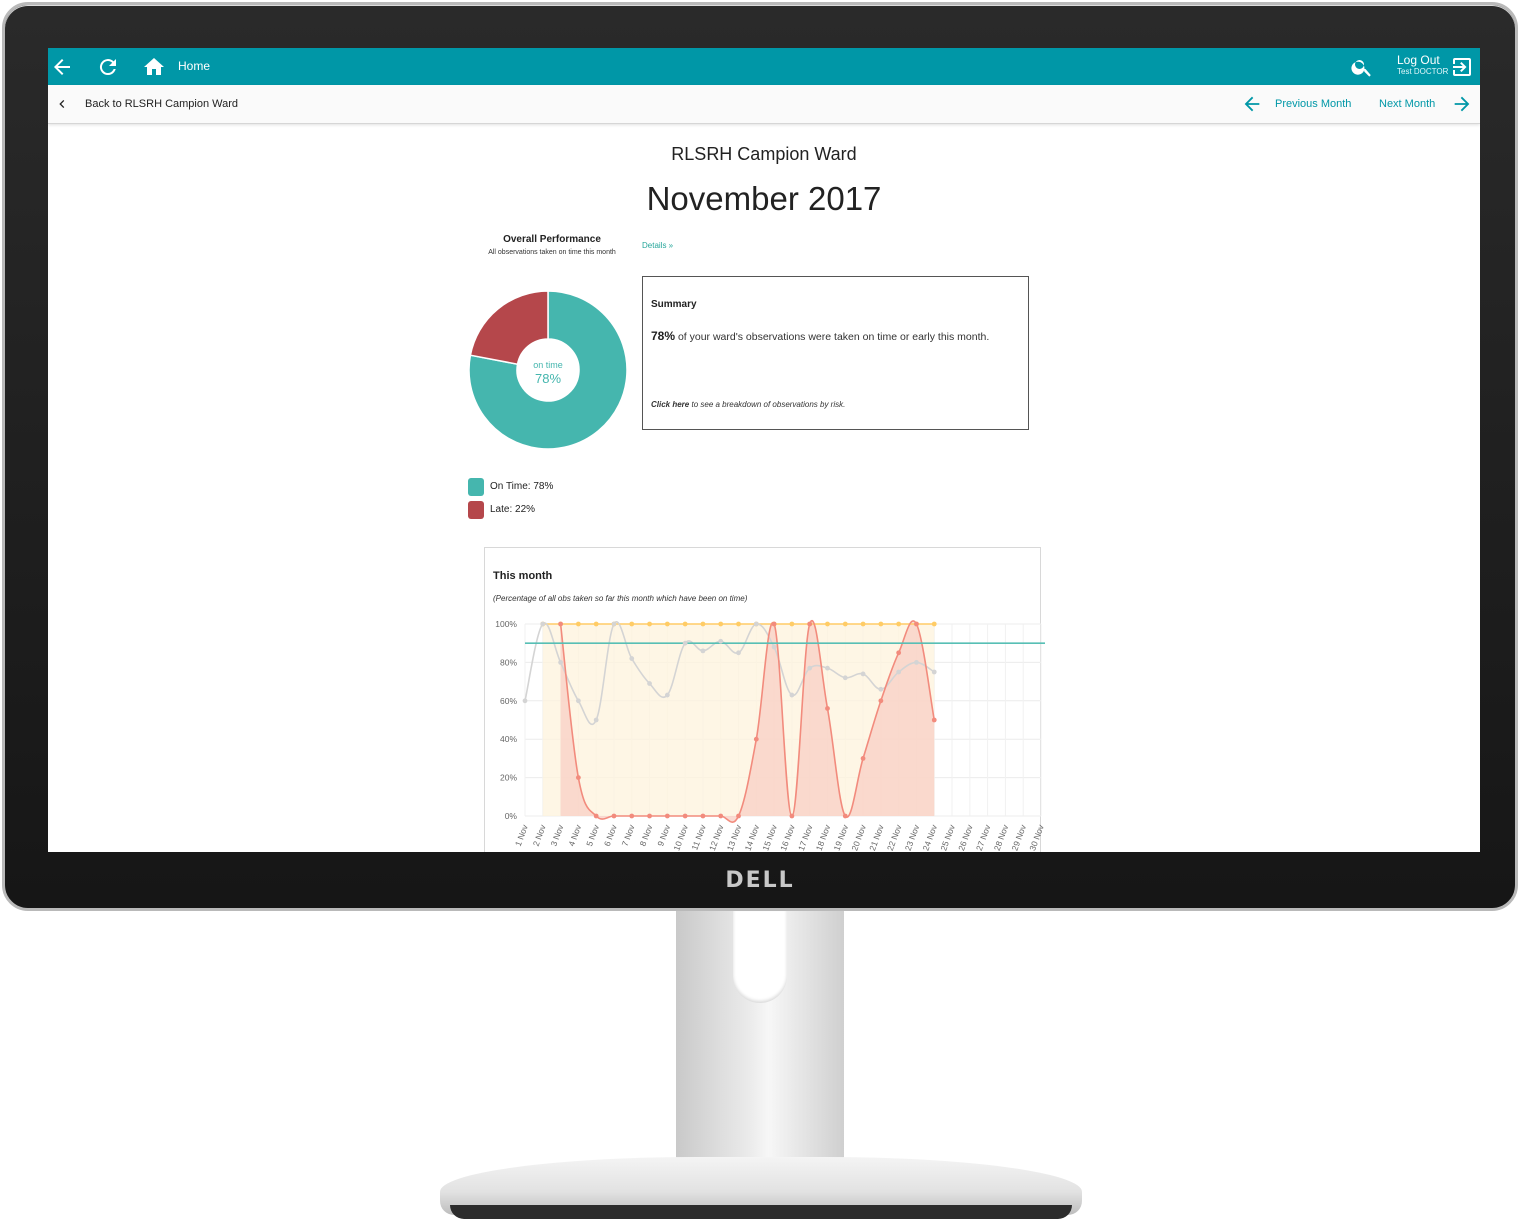  Describe the element at coordinates (680, 837) in the screenshot. I see `x-tick-label: 10 Nov` at that location.